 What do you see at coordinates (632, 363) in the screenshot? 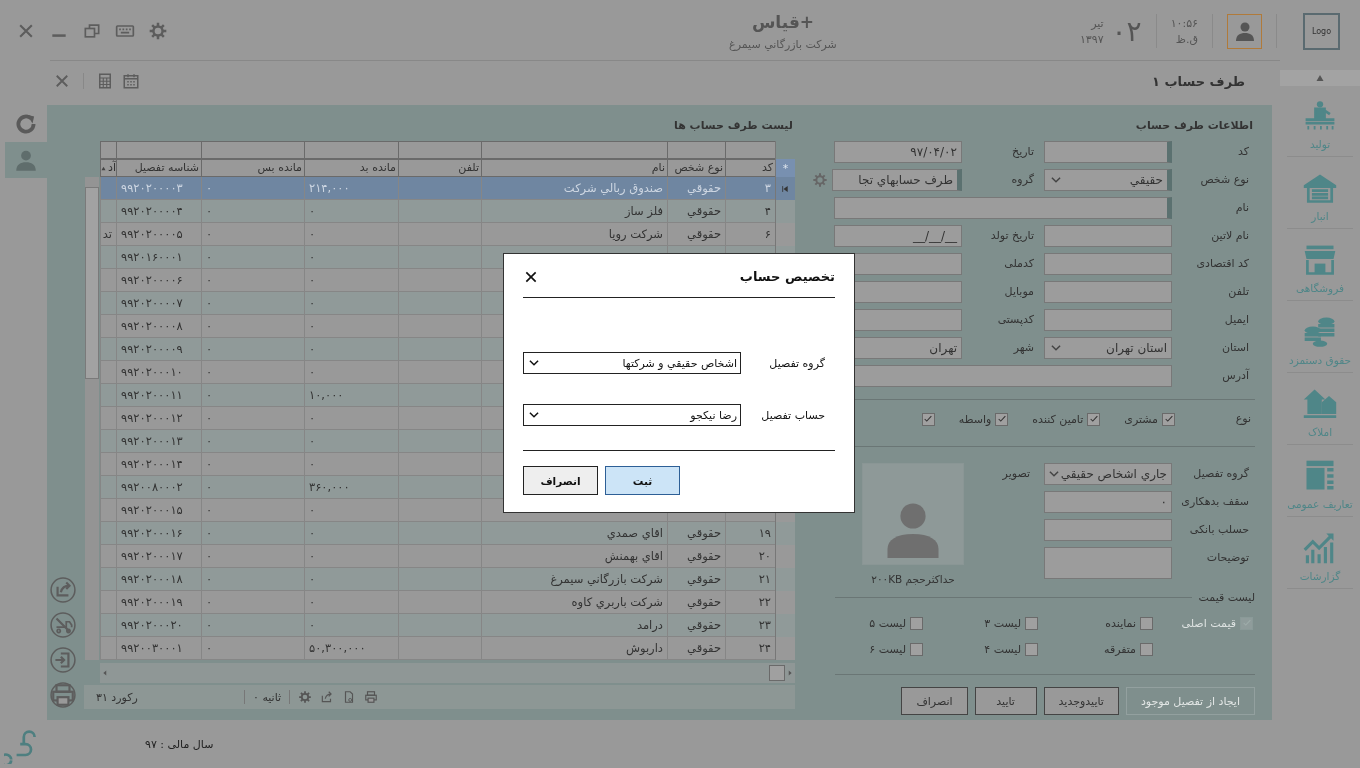
I see `dropdown: اشخاص حقيقي و شركتها` at bounding box center [632, 363].